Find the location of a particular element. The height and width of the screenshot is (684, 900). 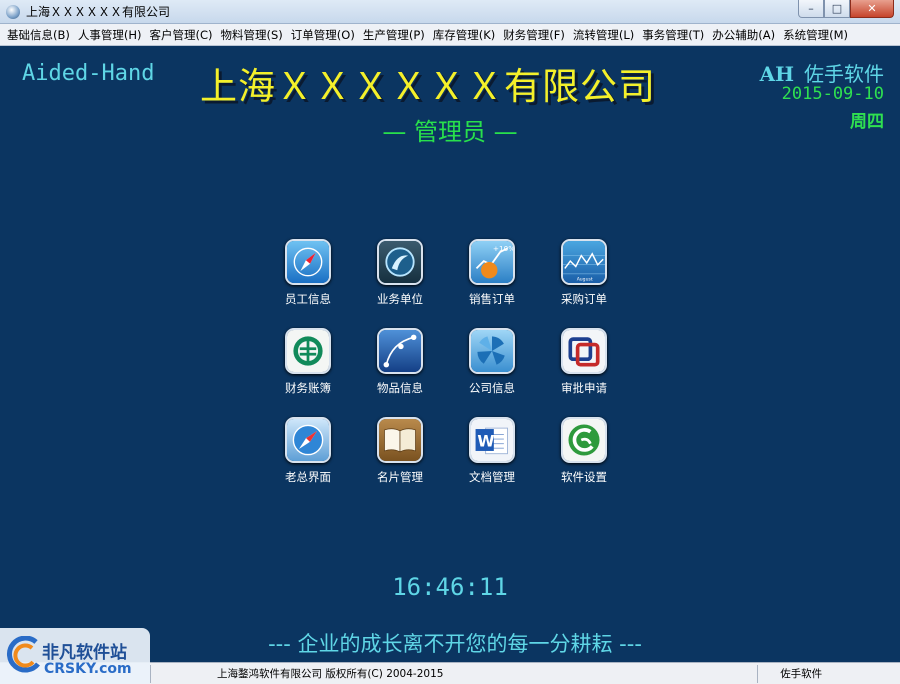

book-icon is located at coordinates (400, 440).